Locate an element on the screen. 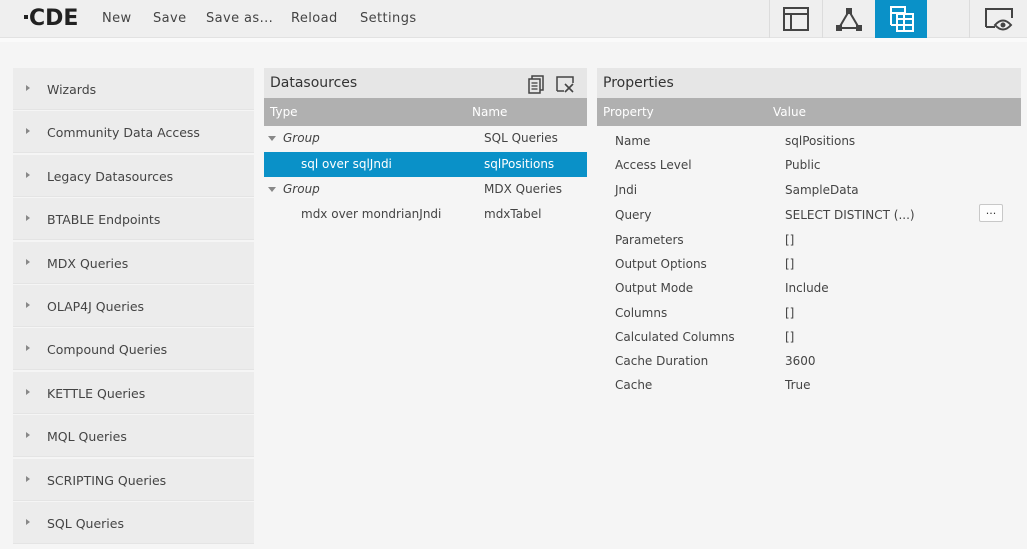 This screenshot has width=1027, height=549. sidebar-item-label: Legacy Datasources is located at coordinates (110, 176).